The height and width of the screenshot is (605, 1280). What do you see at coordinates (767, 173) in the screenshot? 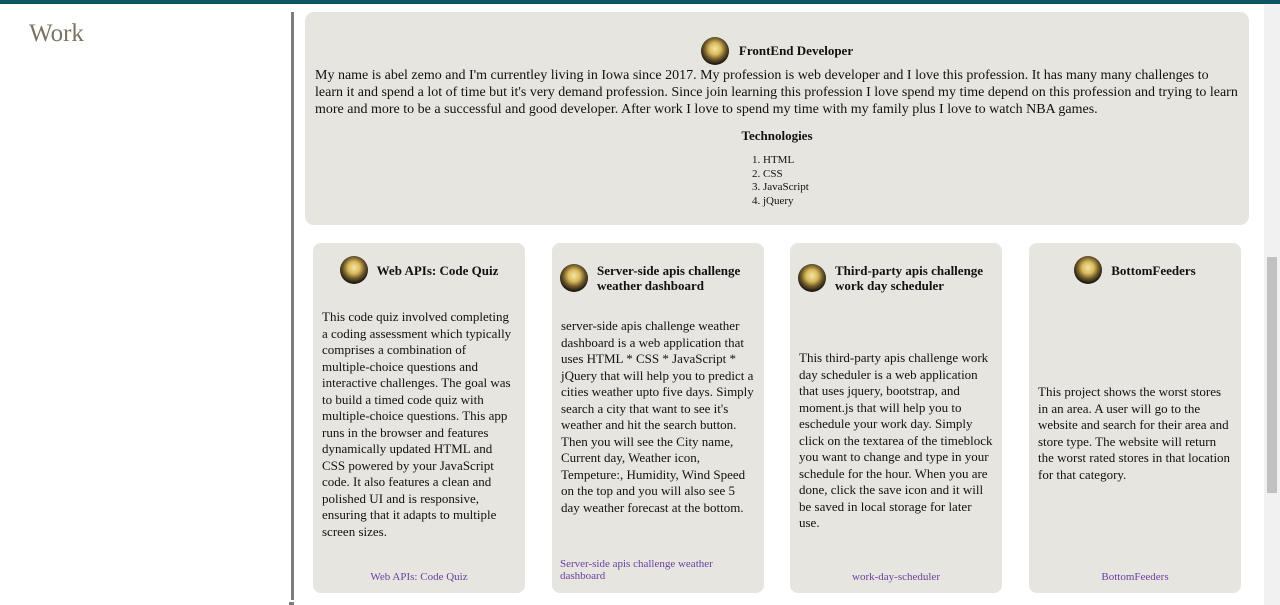
I see `technology-item: 2. CSS` at bounding box center [767, 173].